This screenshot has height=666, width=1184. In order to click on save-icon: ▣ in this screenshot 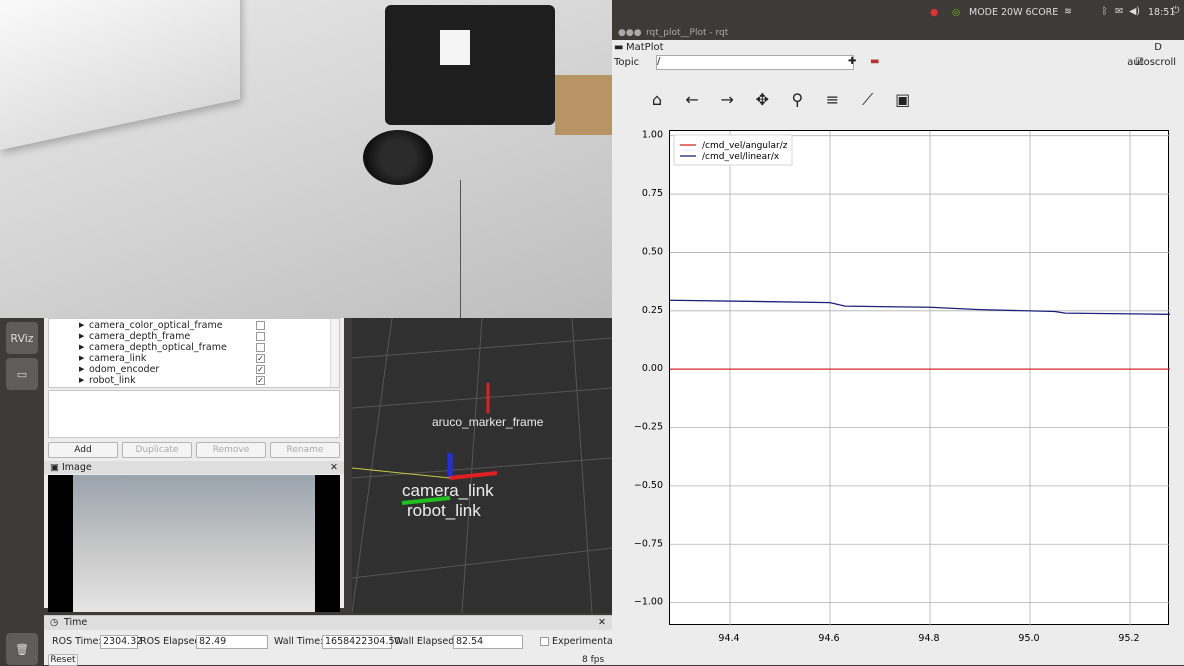, I will do `click(903, 99)`.